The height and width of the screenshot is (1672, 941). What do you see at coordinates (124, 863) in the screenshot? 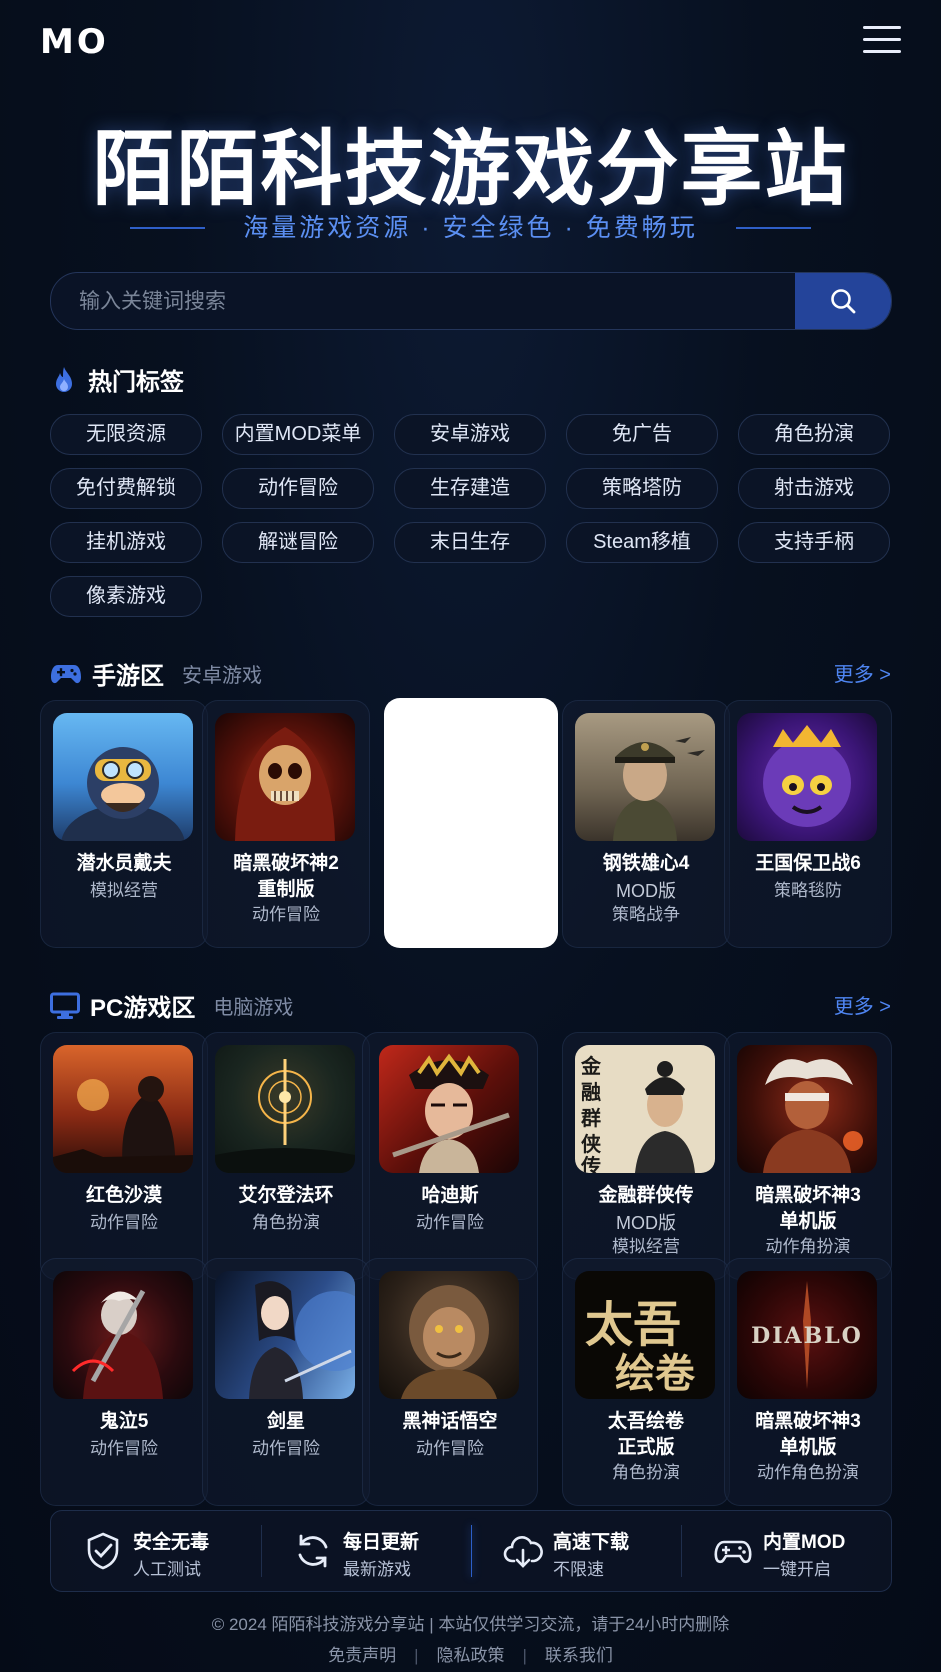
I see `game-title: 潜水员戴夫` at bounding box center [124, 863].